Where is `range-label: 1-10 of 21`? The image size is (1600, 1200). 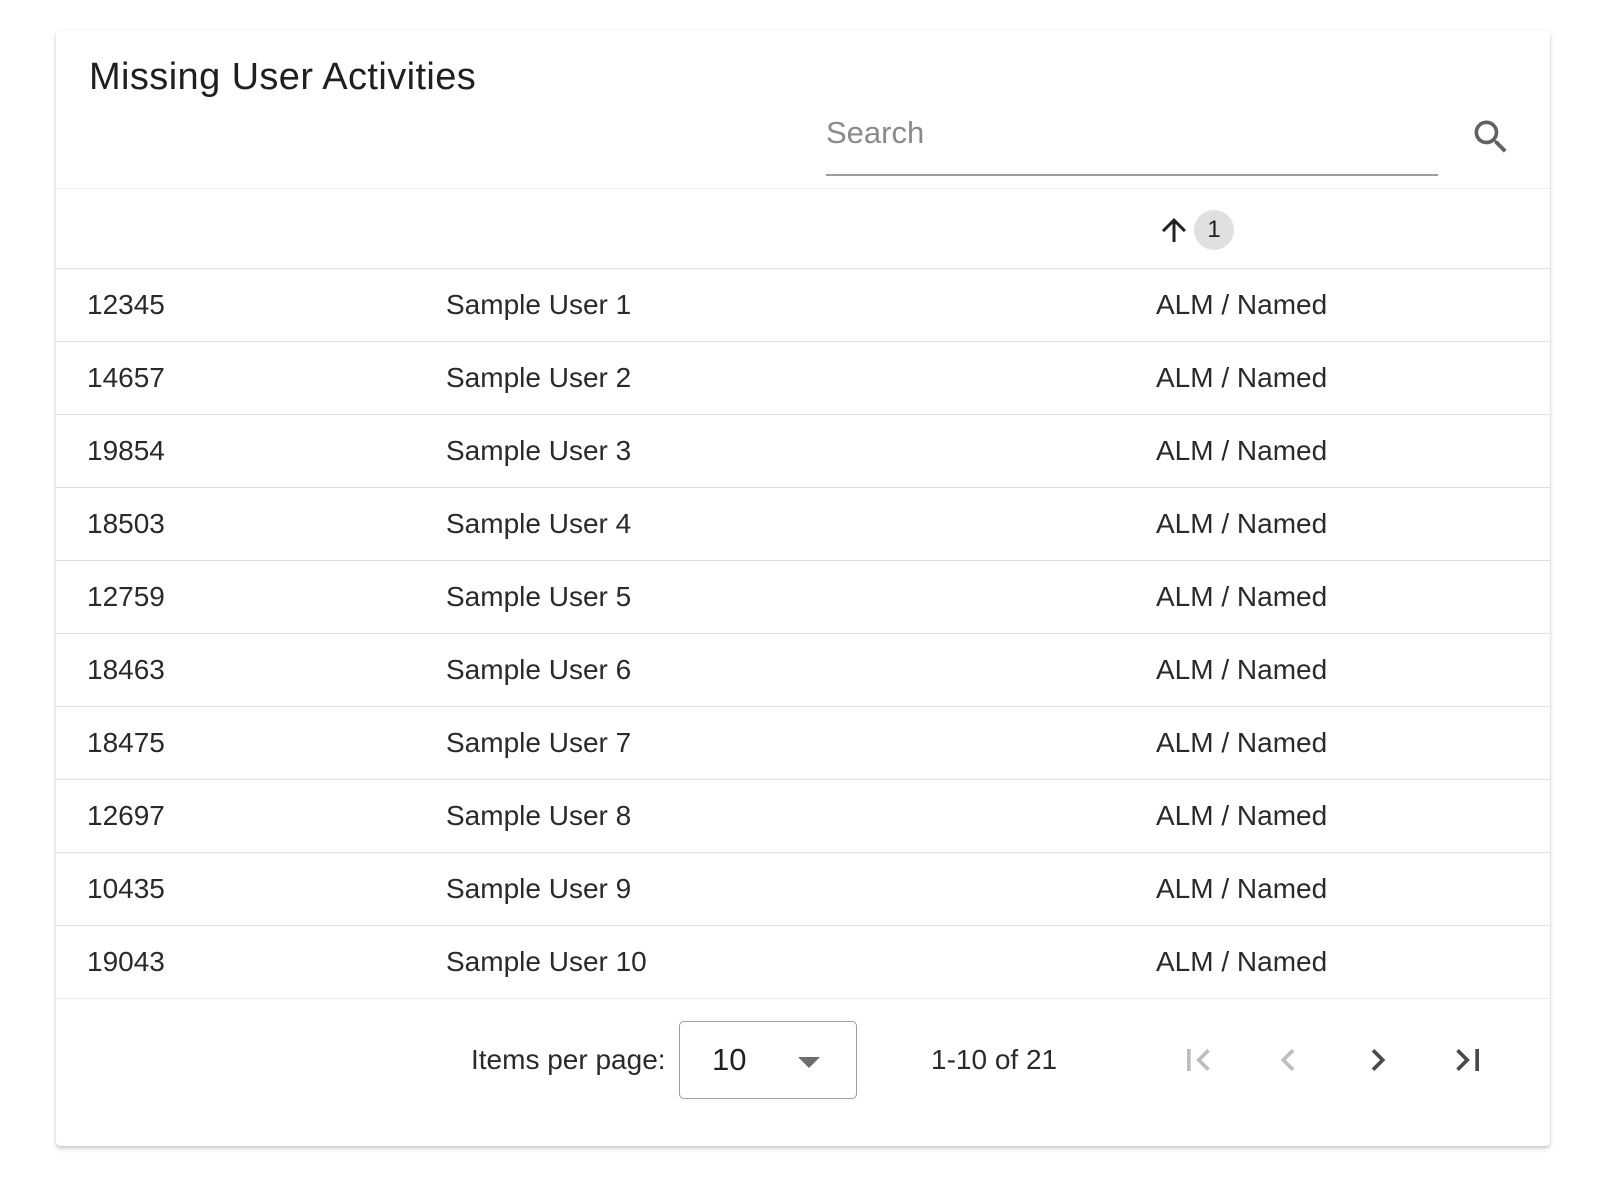 range-label: 1-10 of 21 is located at coordinates (994, 1059).